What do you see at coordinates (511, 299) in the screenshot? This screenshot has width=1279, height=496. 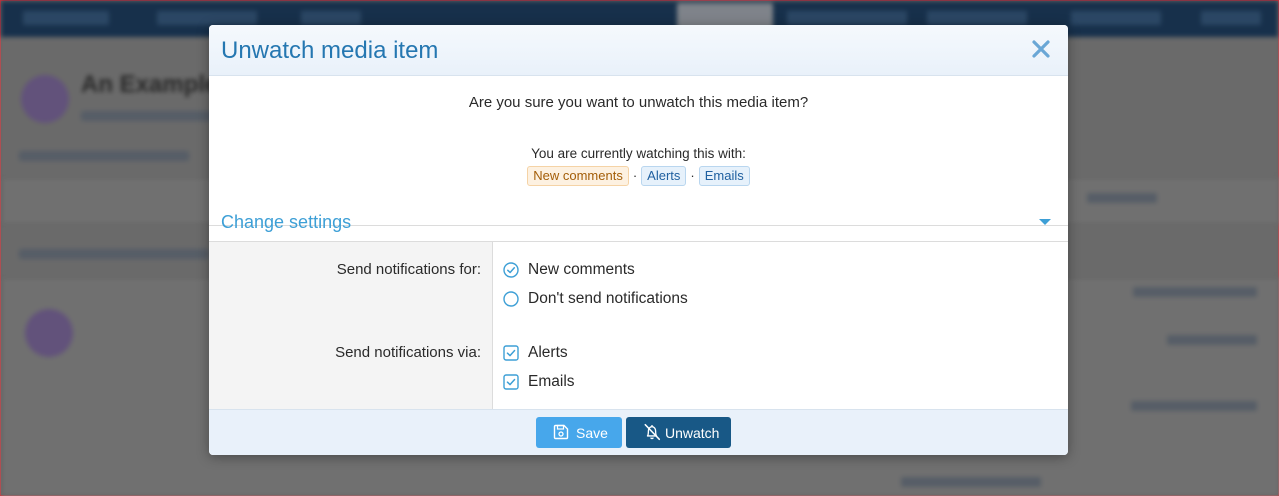 I see `radio-unchecked-icon` at bounding box center [511, 299].